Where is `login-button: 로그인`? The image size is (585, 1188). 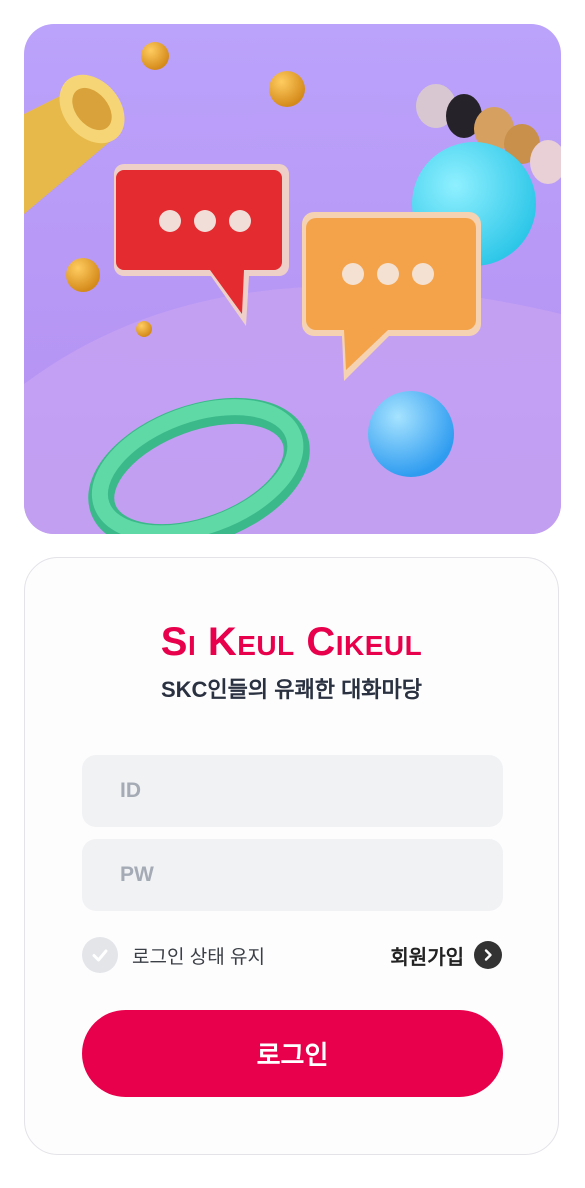 login-button: 로그인 is located at coordinates (292, 1053).